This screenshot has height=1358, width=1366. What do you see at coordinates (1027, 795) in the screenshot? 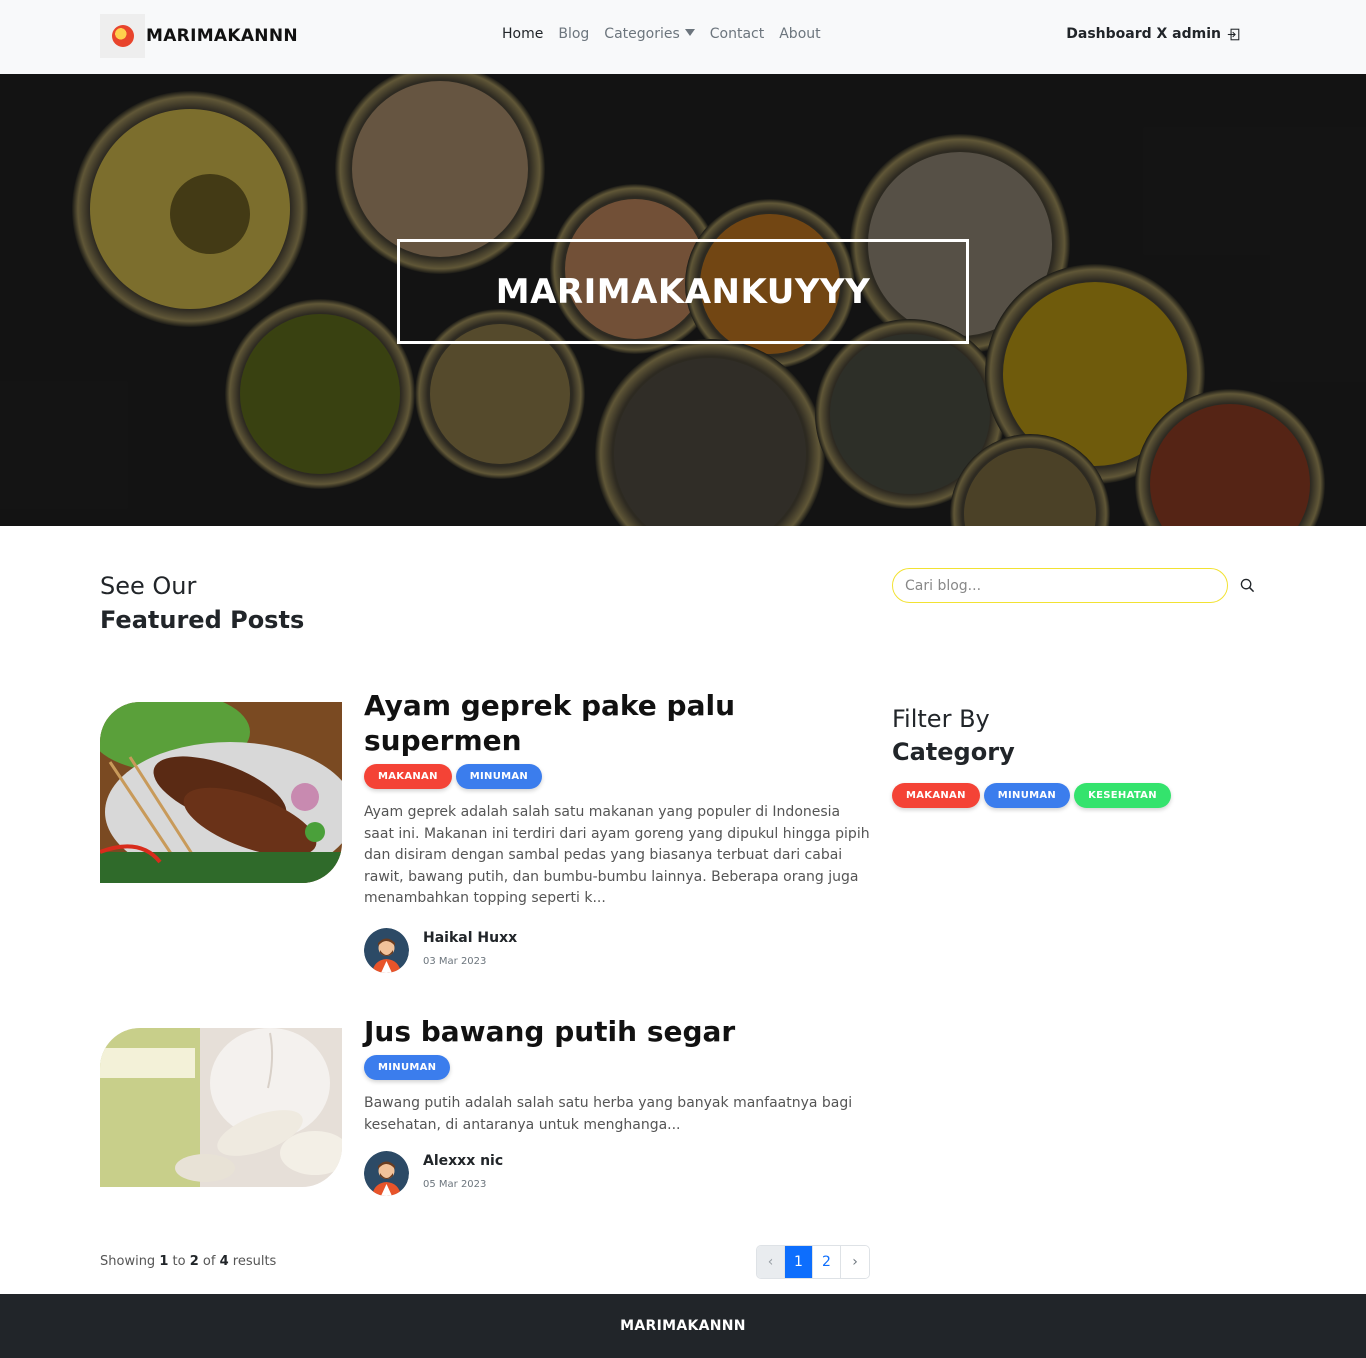
I see `category-filter-minuman: MINUMAN` at bounding box center [1027, 795].